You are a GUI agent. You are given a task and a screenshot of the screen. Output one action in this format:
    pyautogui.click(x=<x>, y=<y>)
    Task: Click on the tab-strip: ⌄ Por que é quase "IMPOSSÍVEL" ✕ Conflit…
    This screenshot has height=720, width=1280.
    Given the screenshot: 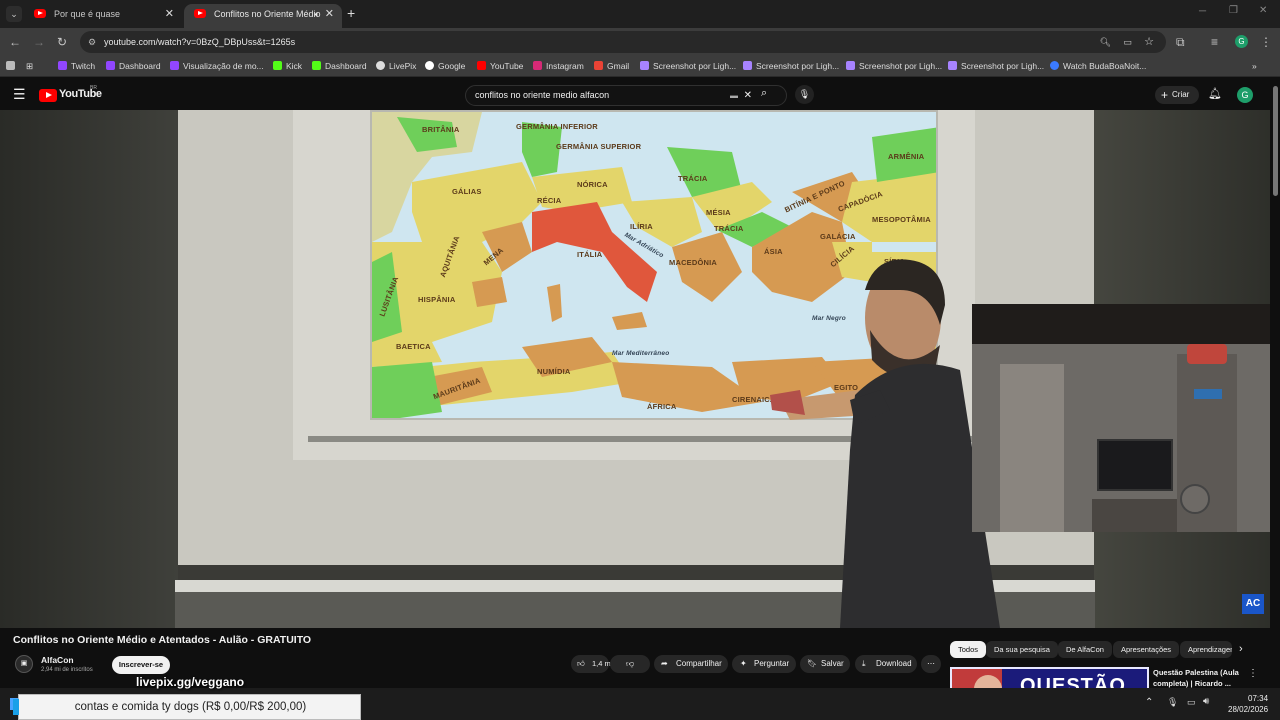 What is the action you would take?
    pyautogui.click(x=640, y=19)
    